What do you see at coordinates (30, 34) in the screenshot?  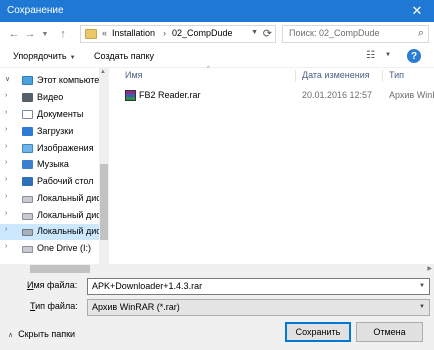 I see `forward-arrow-icon: →` at bounding box center [30, 34].